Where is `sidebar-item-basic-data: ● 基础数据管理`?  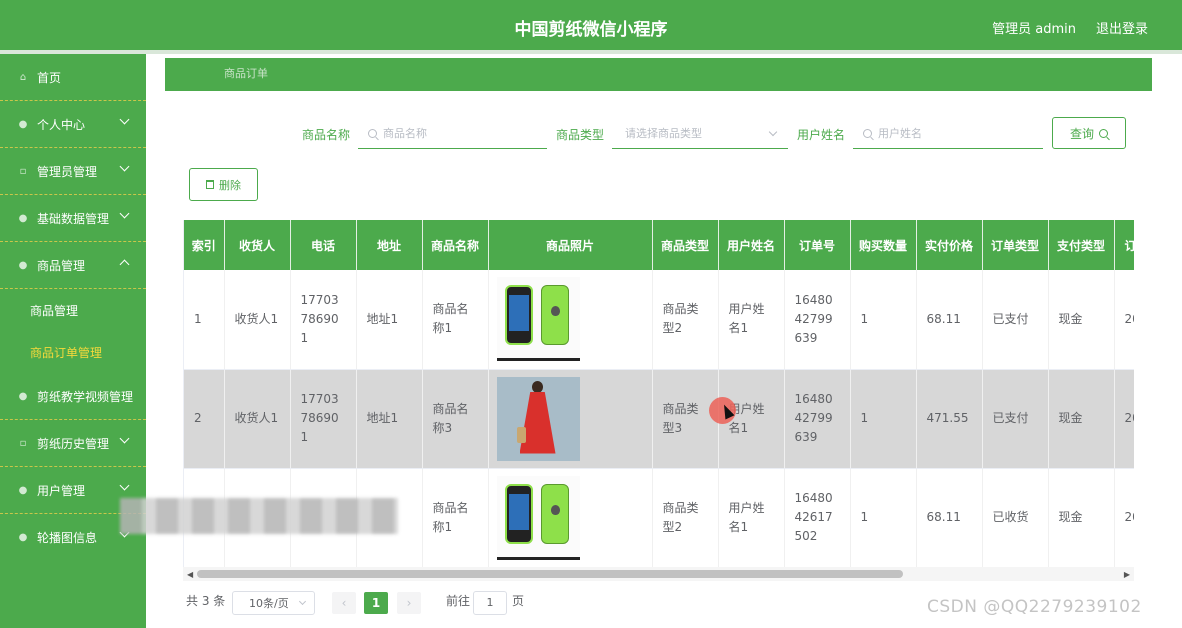 sidebar-item-basic-data: ● 基础数据管理 is located at coordinates (73, 218).